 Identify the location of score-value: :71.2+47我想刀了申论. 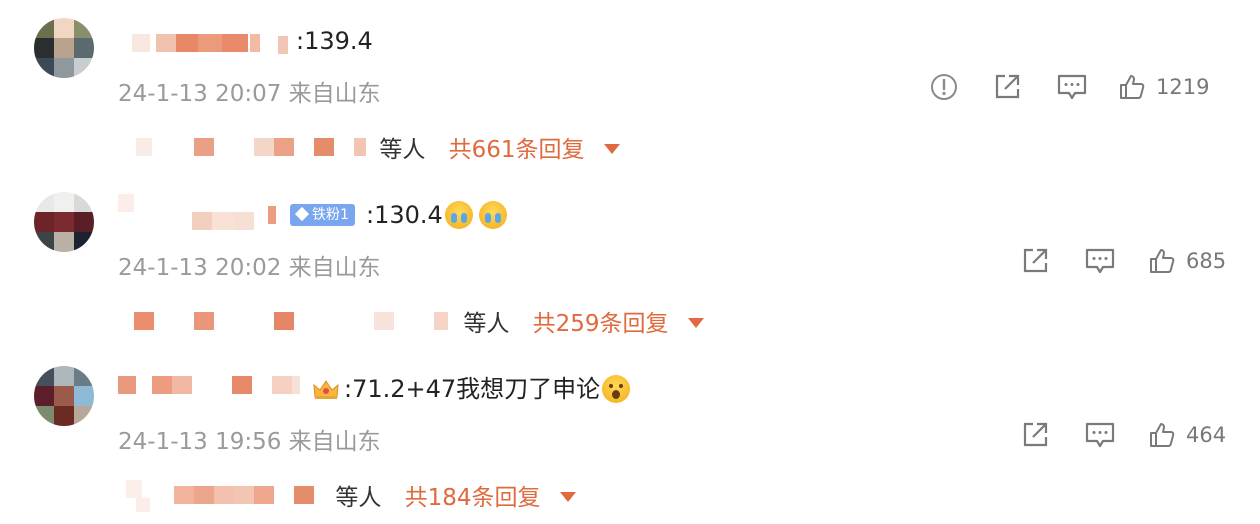
(472, 389).